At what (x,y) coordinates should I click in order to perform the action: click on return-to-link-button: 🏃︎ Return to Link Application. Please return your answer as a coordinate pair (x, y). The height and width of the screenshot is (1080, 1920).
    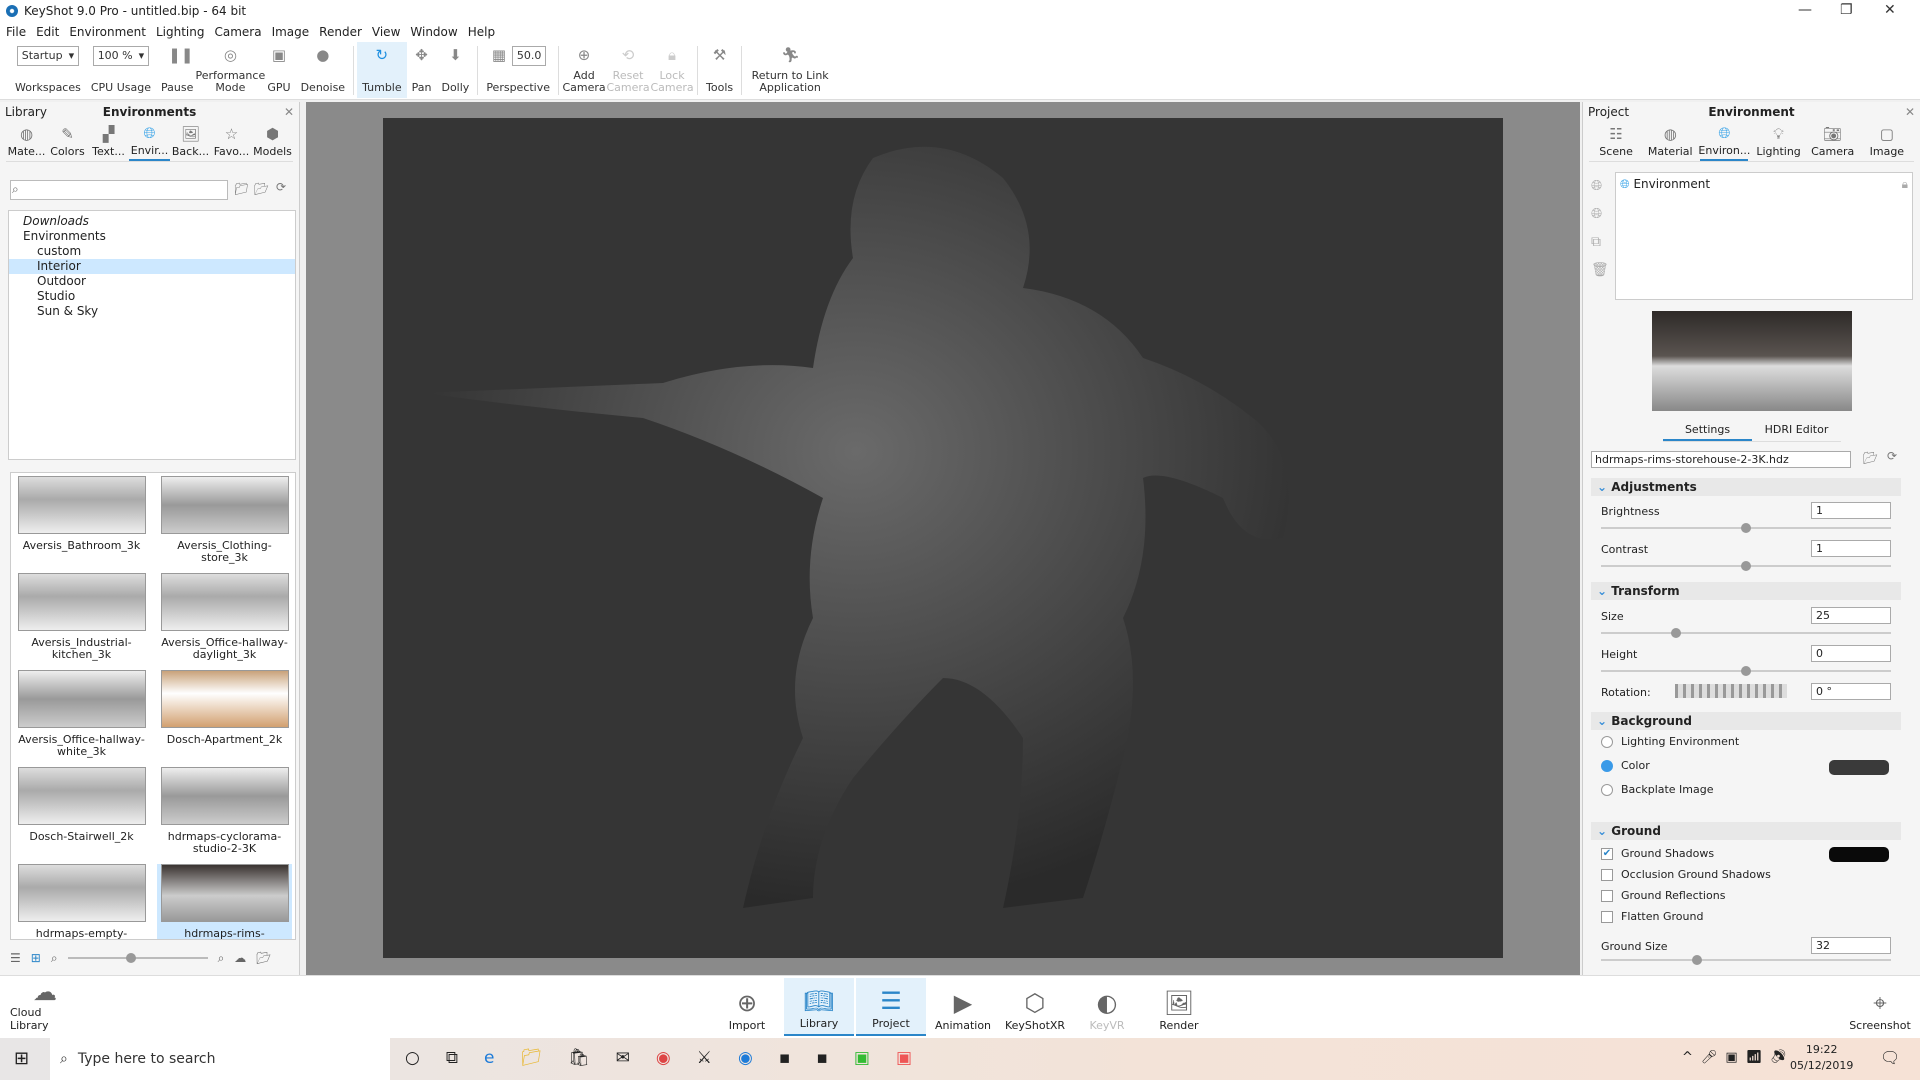
    Looking at the image, I should click on (790, 70).